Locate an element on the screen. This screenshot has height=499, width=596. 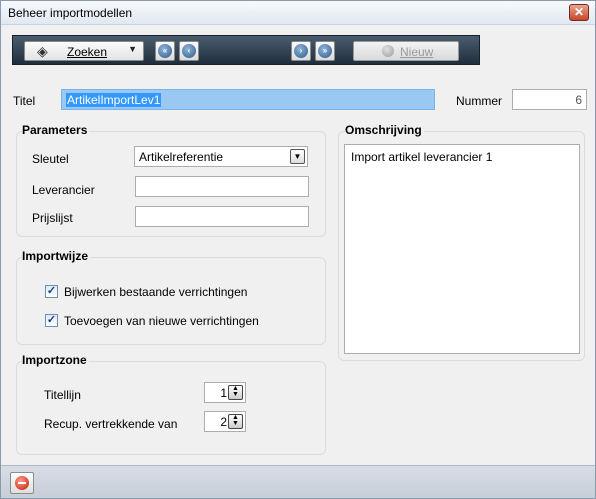
close-button: ✕ is located at coordinates (579, 12).